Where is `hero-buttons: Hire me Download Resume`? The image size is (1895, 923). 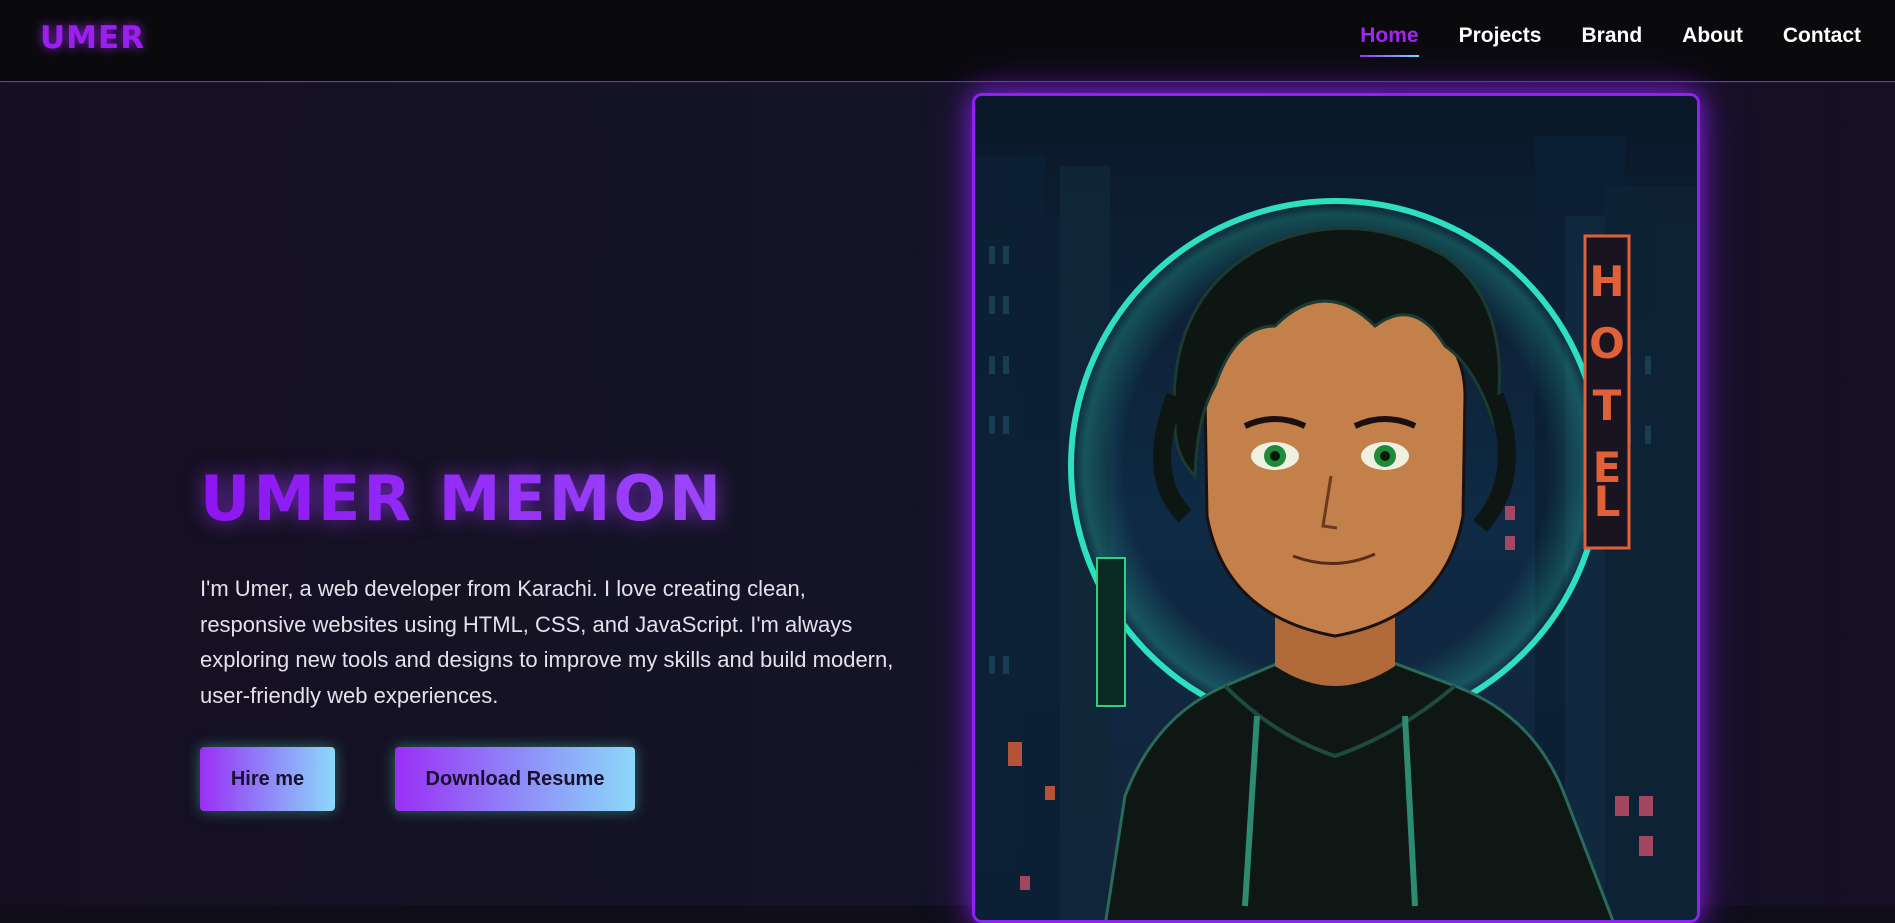
hero-buttons: Hire me Download Resume is located at coordinates (417, 779).